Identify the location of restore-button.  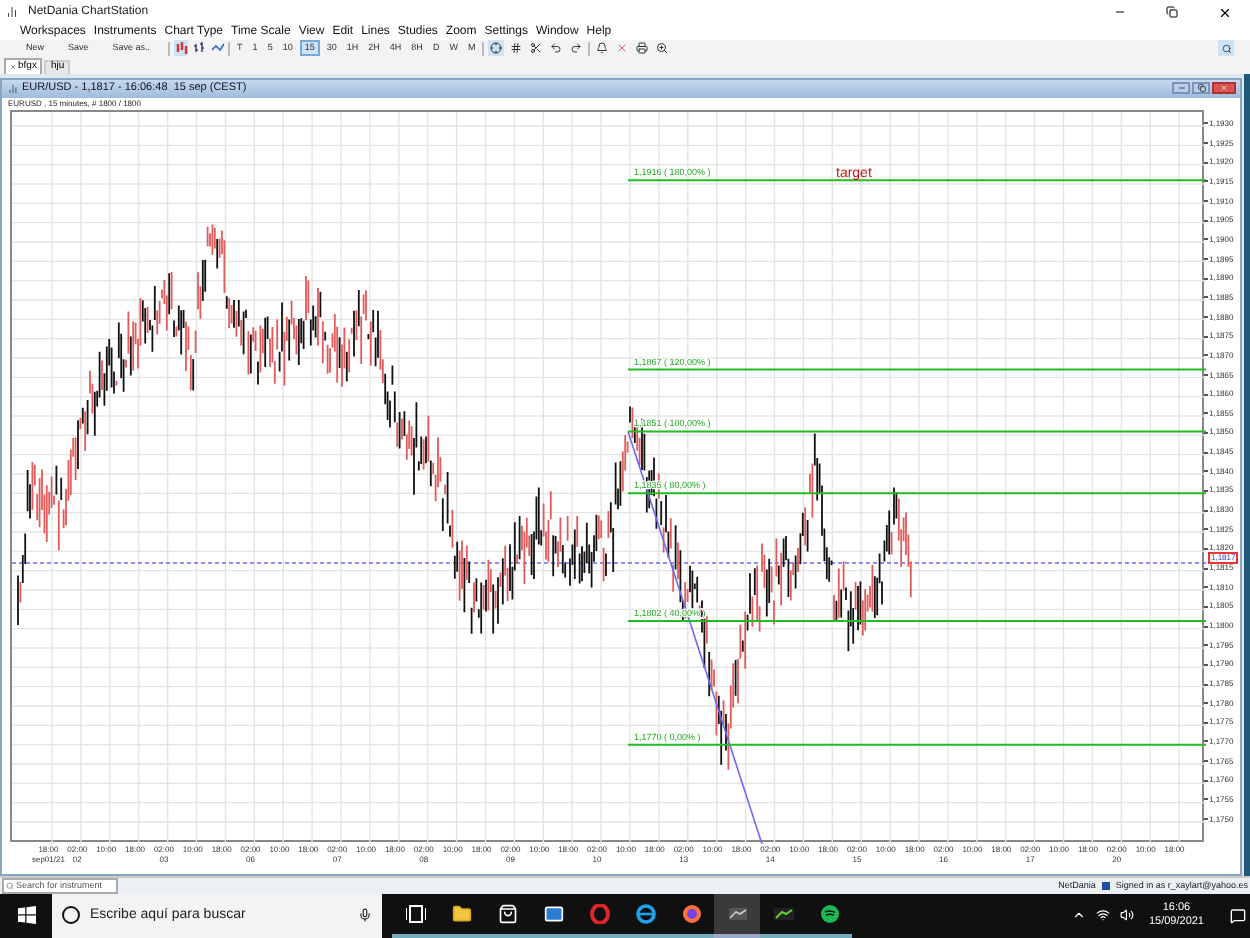
(1201, 88).